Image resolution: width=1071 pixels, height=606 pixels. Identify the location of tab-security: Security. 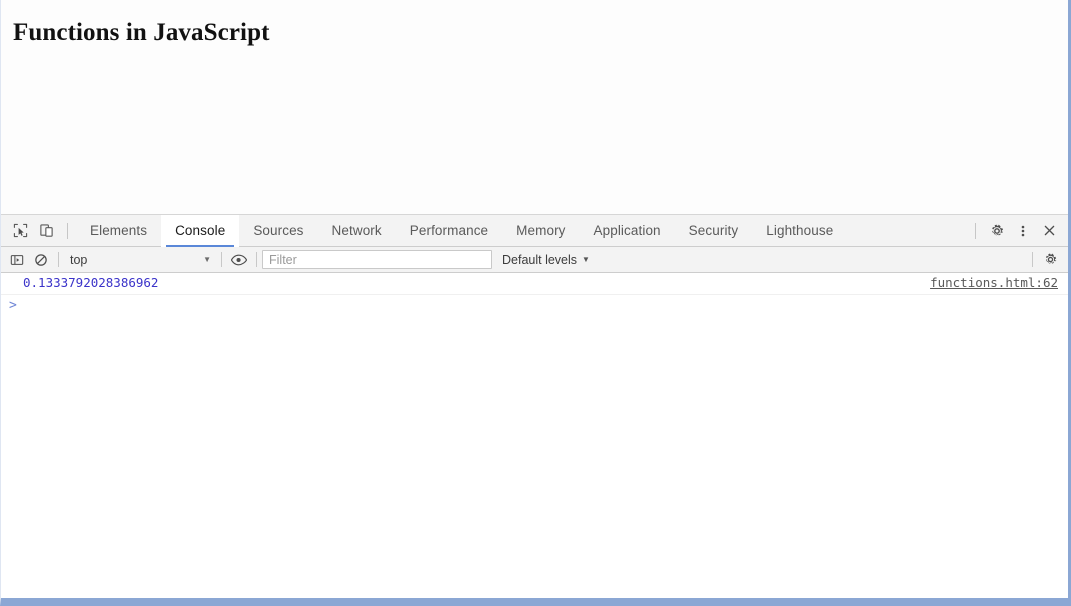
(714, 231).